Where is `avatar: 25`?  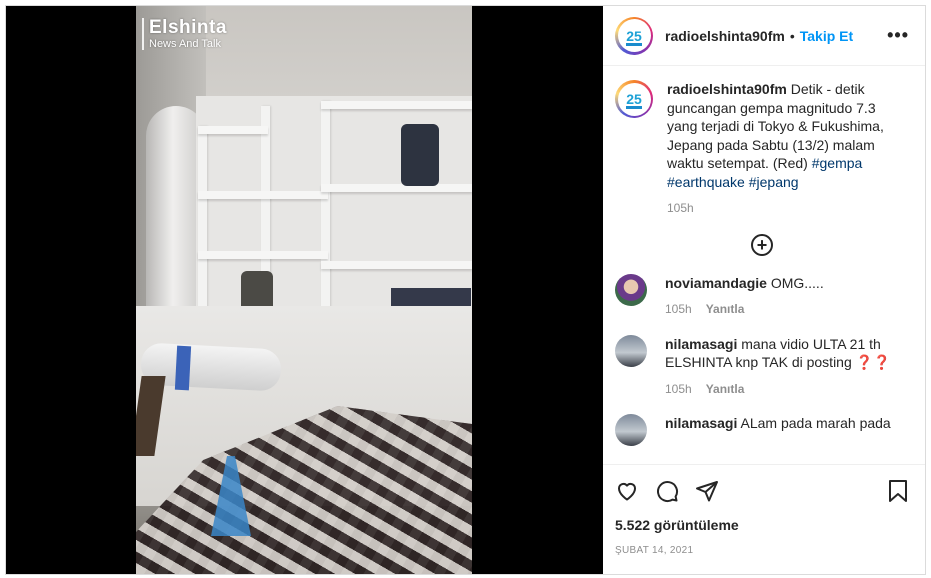
avatar: 25 is located at coordinates (634, 35).